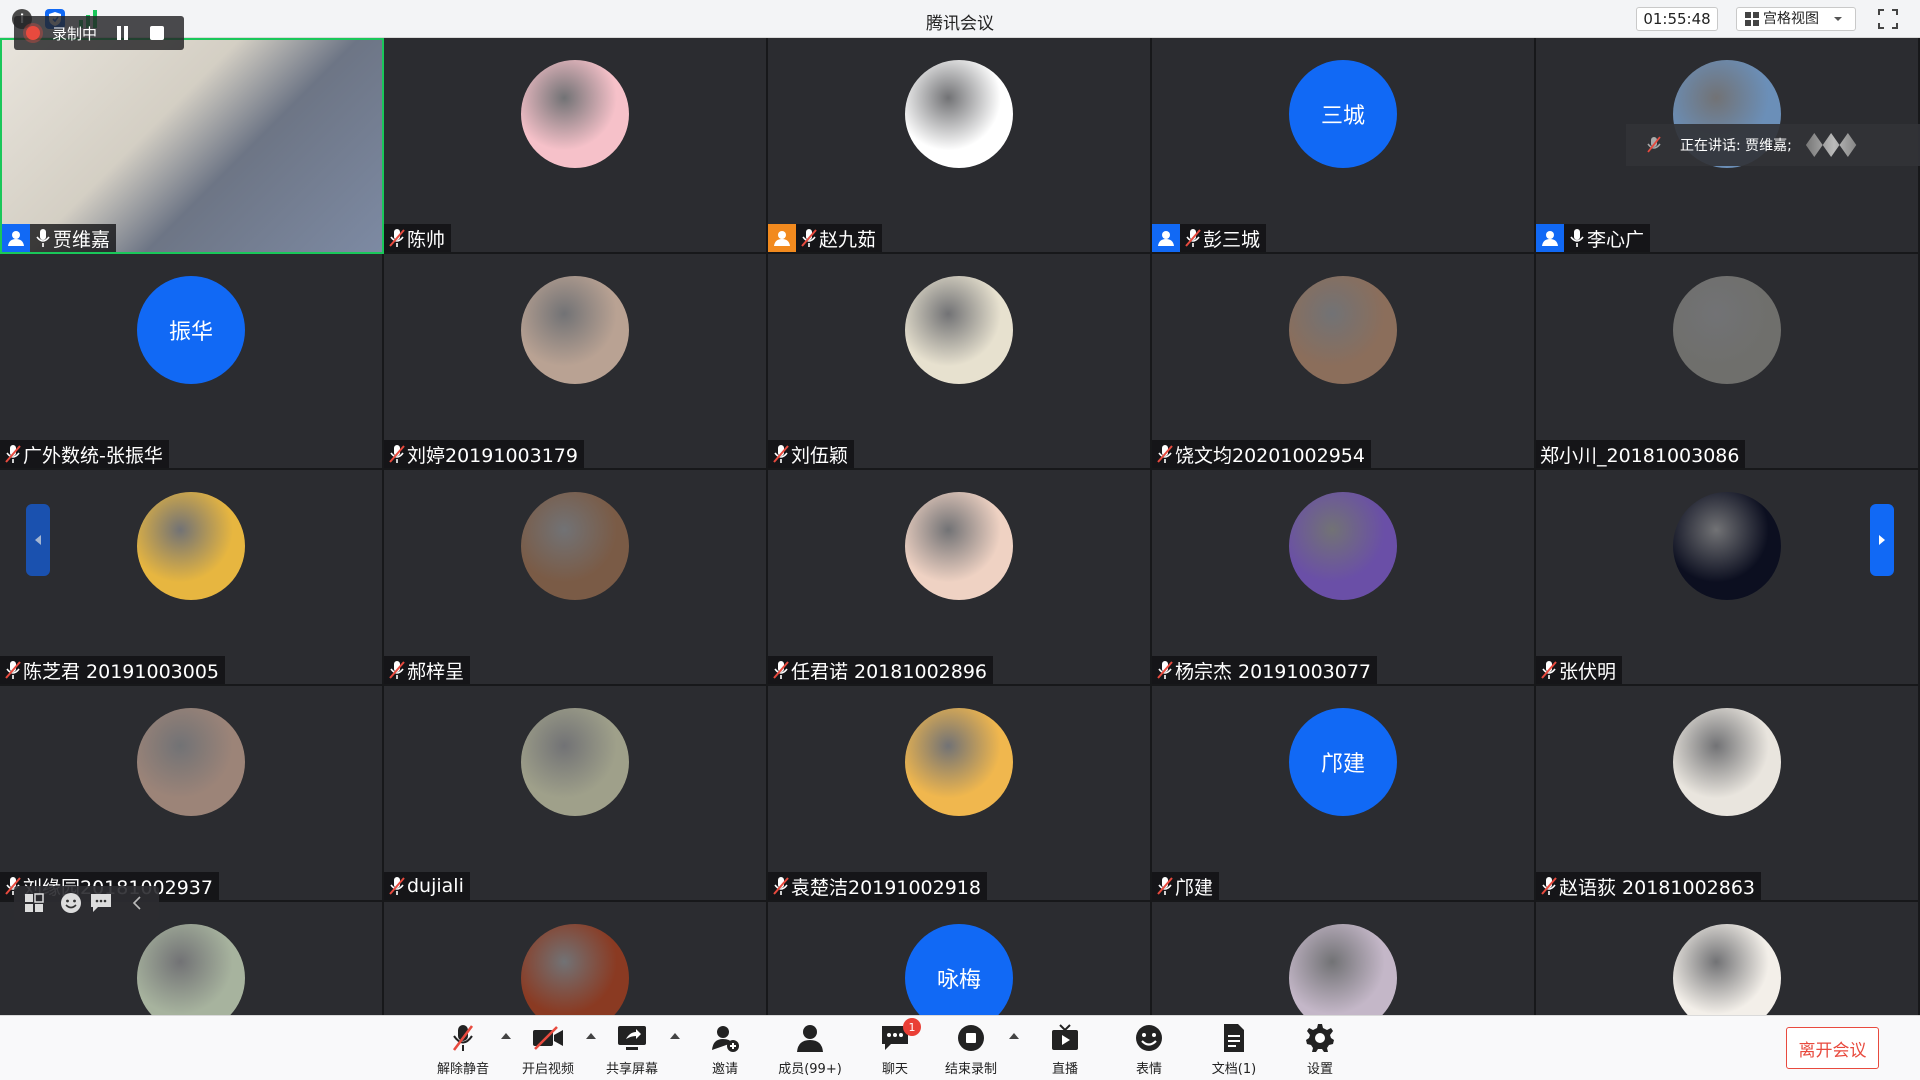 The width and height of the screenshot is (1920, 1080). What do you see at coordinates (75, 33) in the screenshot?
I see `recording-label: 录制中` at bounding box center [75, 33].